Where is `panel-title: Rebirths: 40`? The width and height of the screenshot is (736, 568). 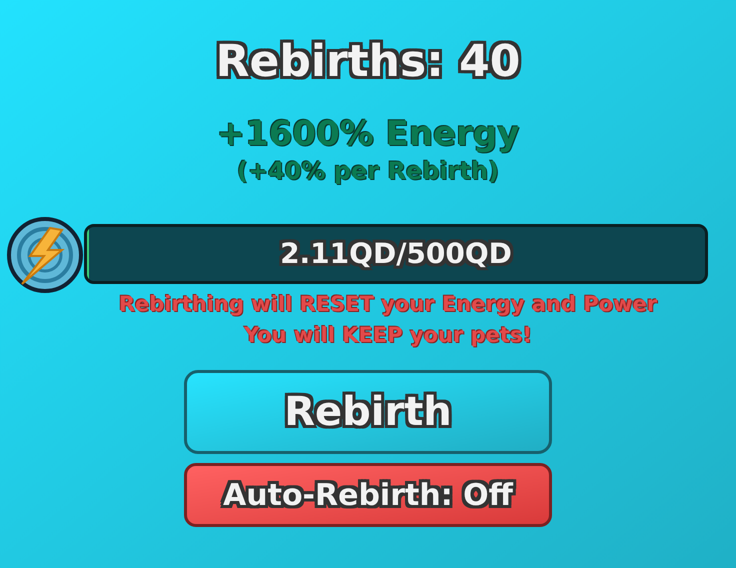 panel-title: Rebirths: 40 is located at coordinates (368, 62).